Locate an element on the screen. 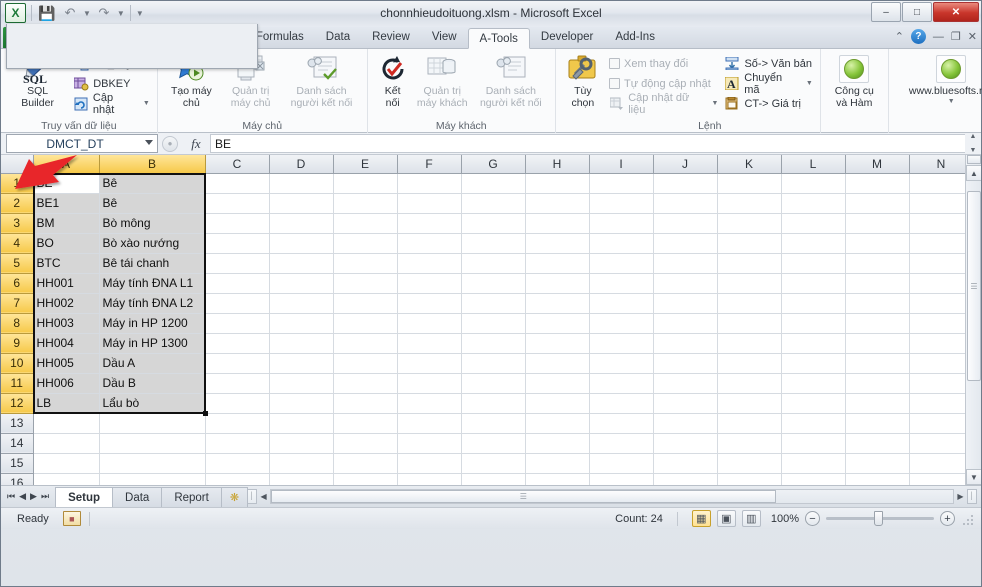  cell-L7 is located at coordinates (813, 303).